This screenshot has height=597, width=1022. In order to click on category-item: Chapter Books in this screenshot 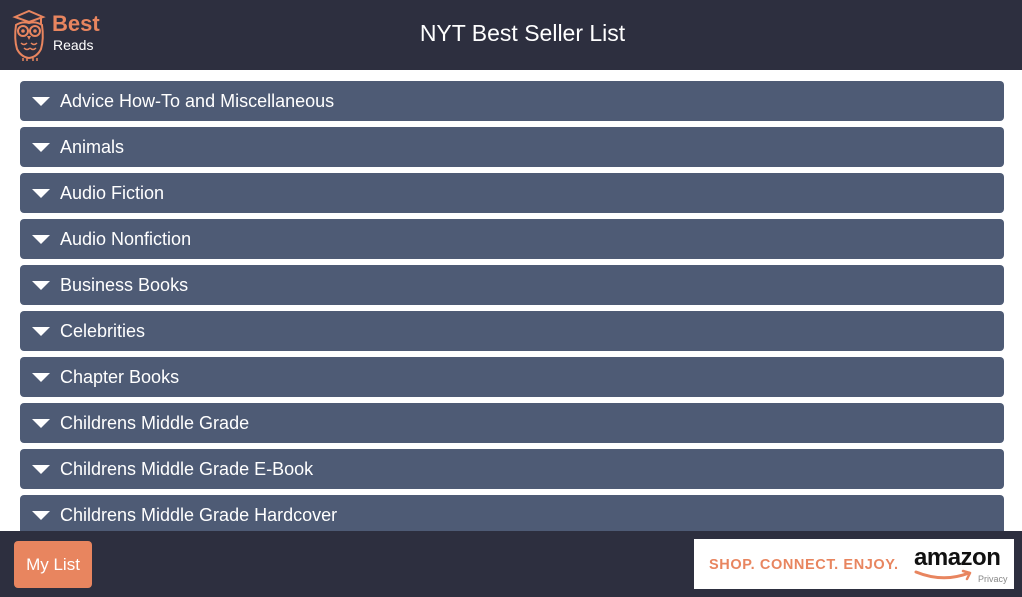, I will do `click(512, 377)`.